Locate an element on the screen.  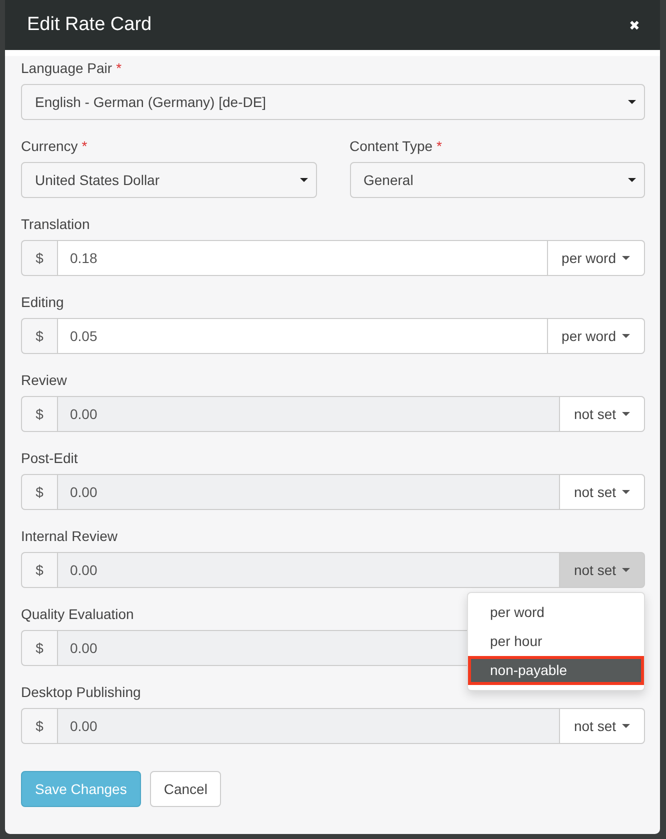
field-label: Currency is located at coordinates (49, 146).